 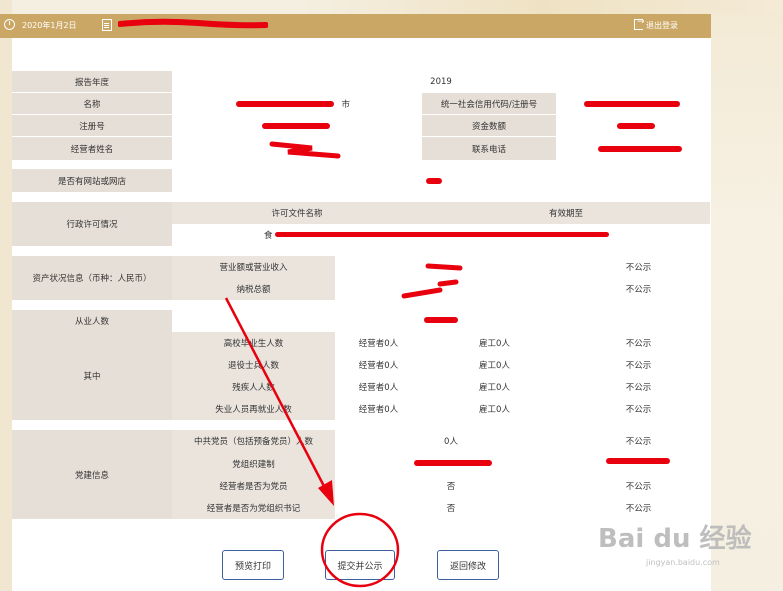 I want to click on row-website: 是否有网站或网店, so click(x=361, y=180).